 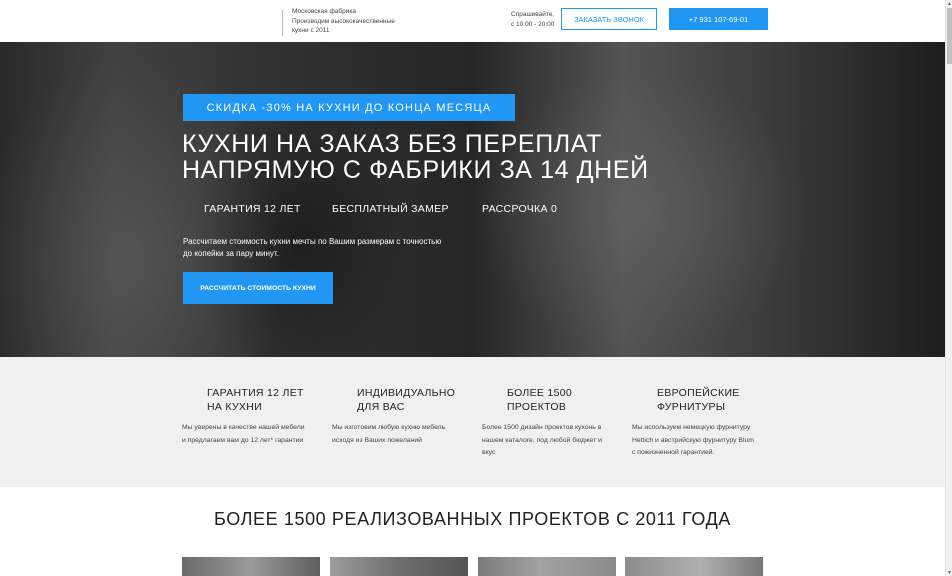 What do you see at coordinates (231, 253) in the screenshot?
I see `hero-description-line: до копейки за пару минут.` at bounding box center [231, 253].